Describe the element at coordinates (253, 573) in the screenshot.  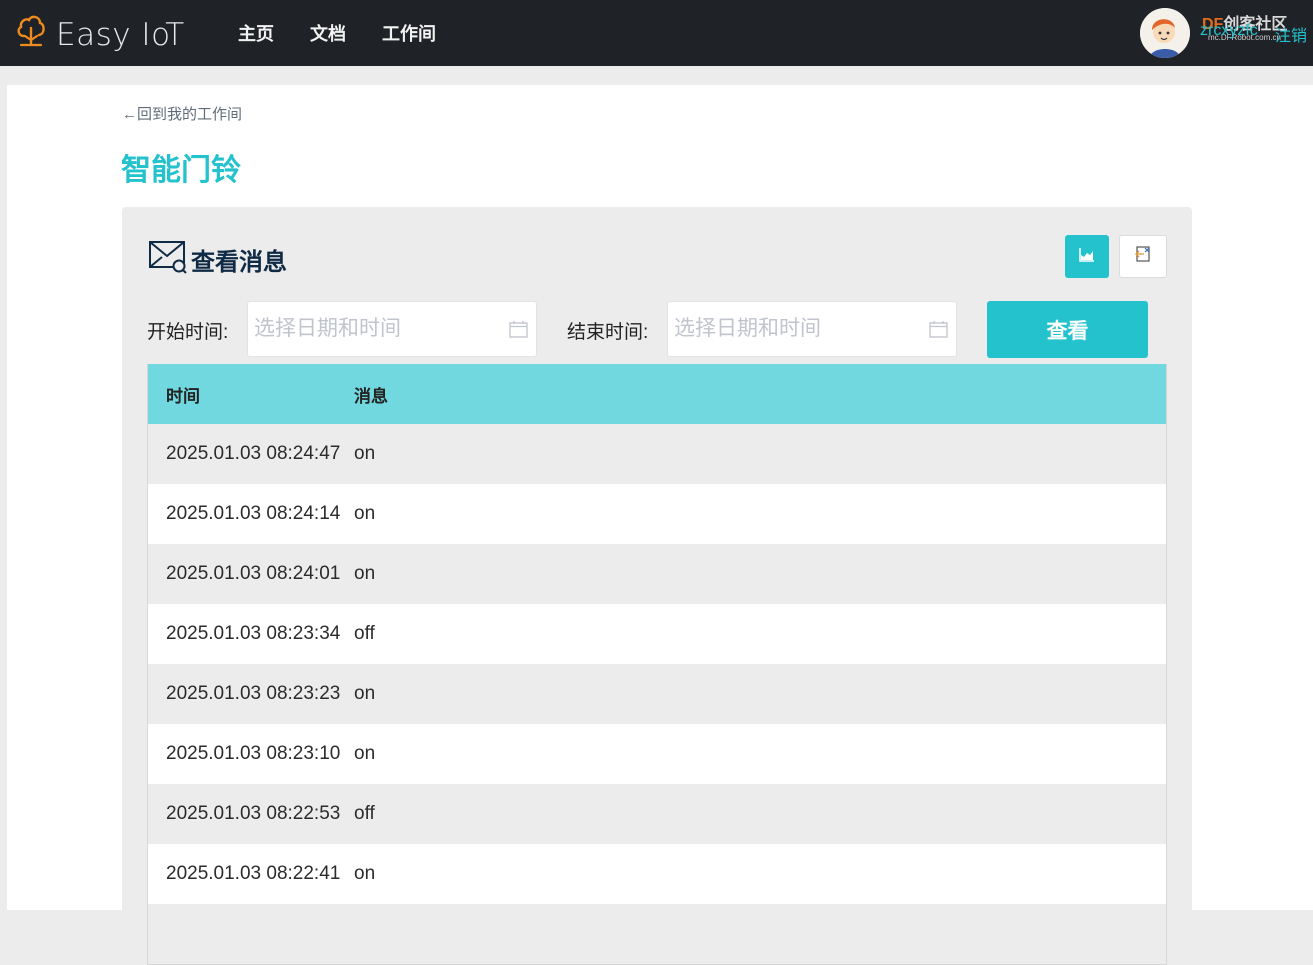
I see `row-time: 2025.01.03 08:24:01` at that location.